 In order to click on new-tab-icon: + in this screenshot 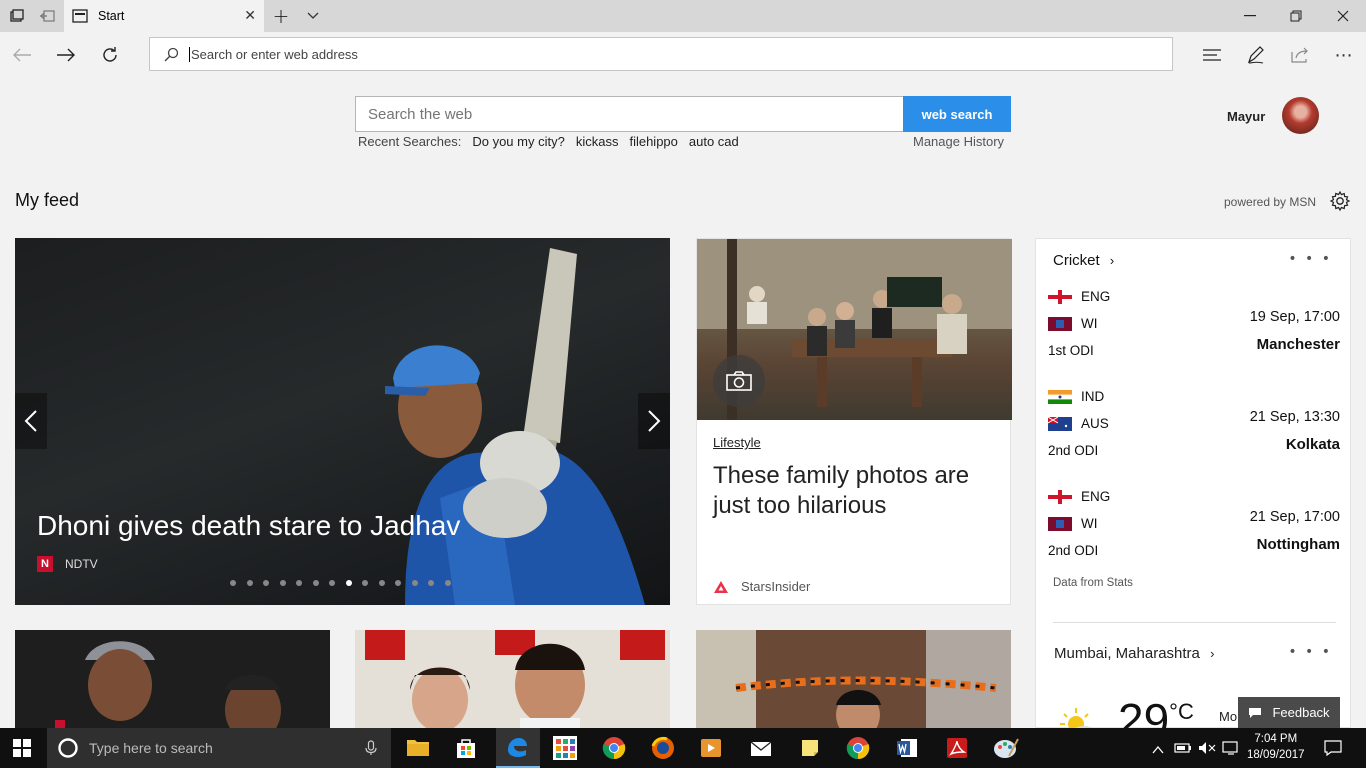, I will do `click(281, 16)`.